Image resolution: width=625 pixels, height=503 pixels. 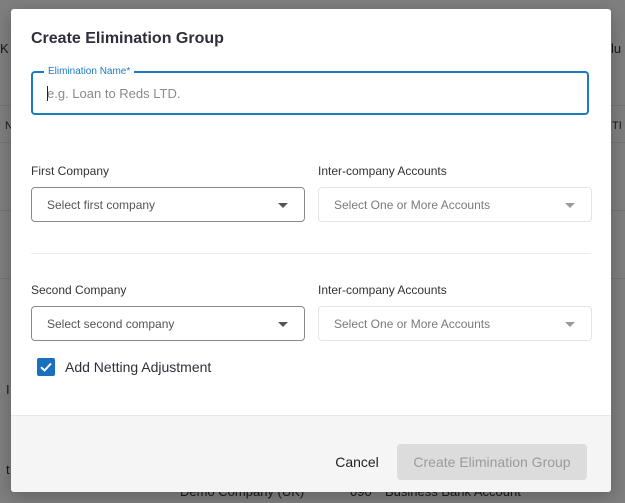 What do you see at coordinates (382, 290) in the screenshot?
I see `second-accounts-label: Inter-company Accounts` at bounding box center [382, 290].